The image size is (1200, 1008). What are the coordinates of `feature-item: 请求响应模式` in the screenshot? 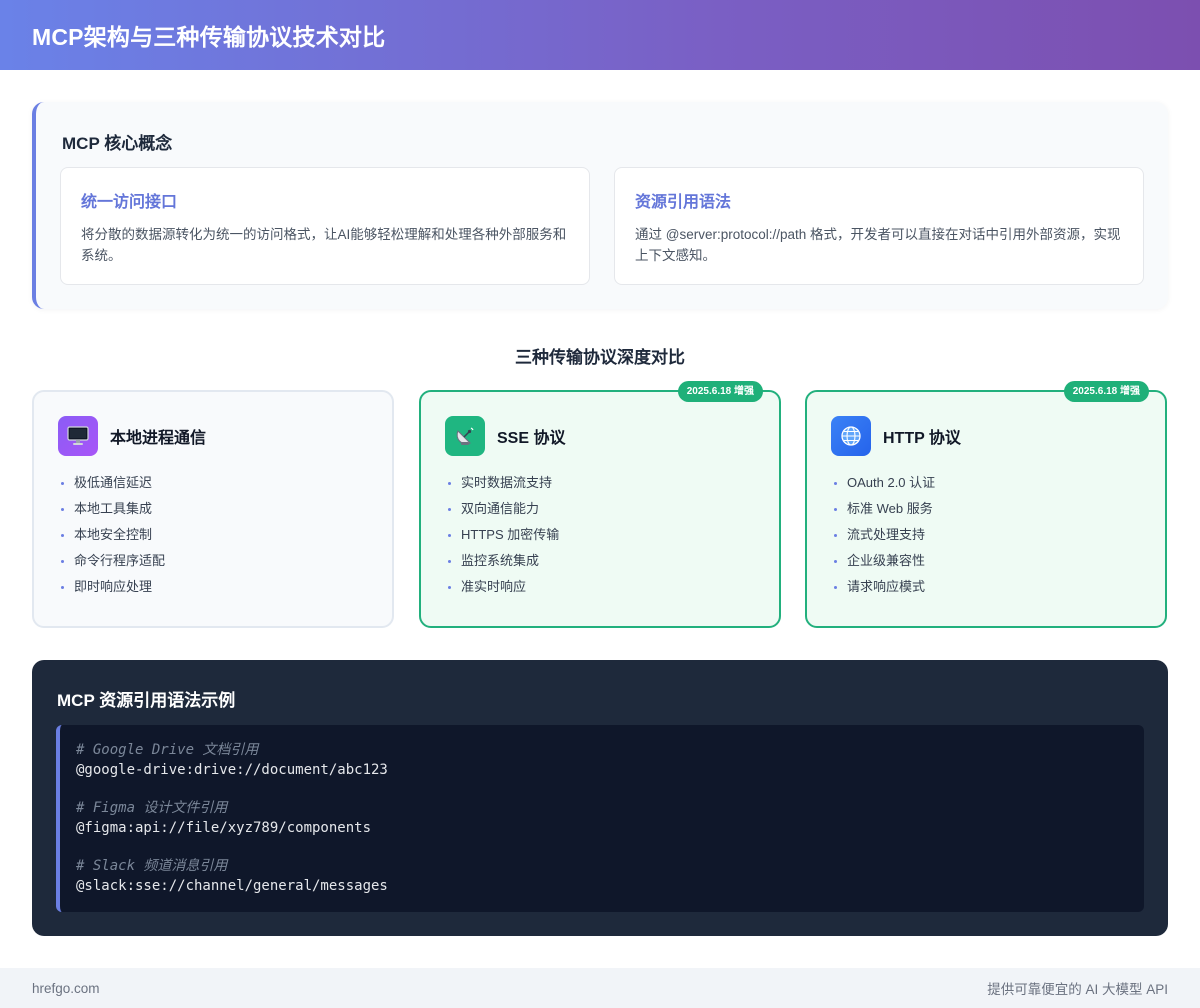 It's located at (986, 587).